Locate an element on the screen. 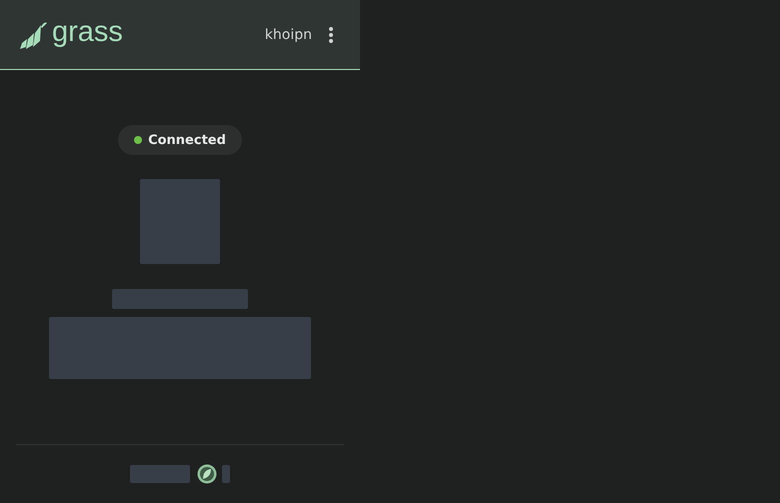 The height and width of the screenshot is (503, 780). status-label: Connected is located at coordinates (187, 140).